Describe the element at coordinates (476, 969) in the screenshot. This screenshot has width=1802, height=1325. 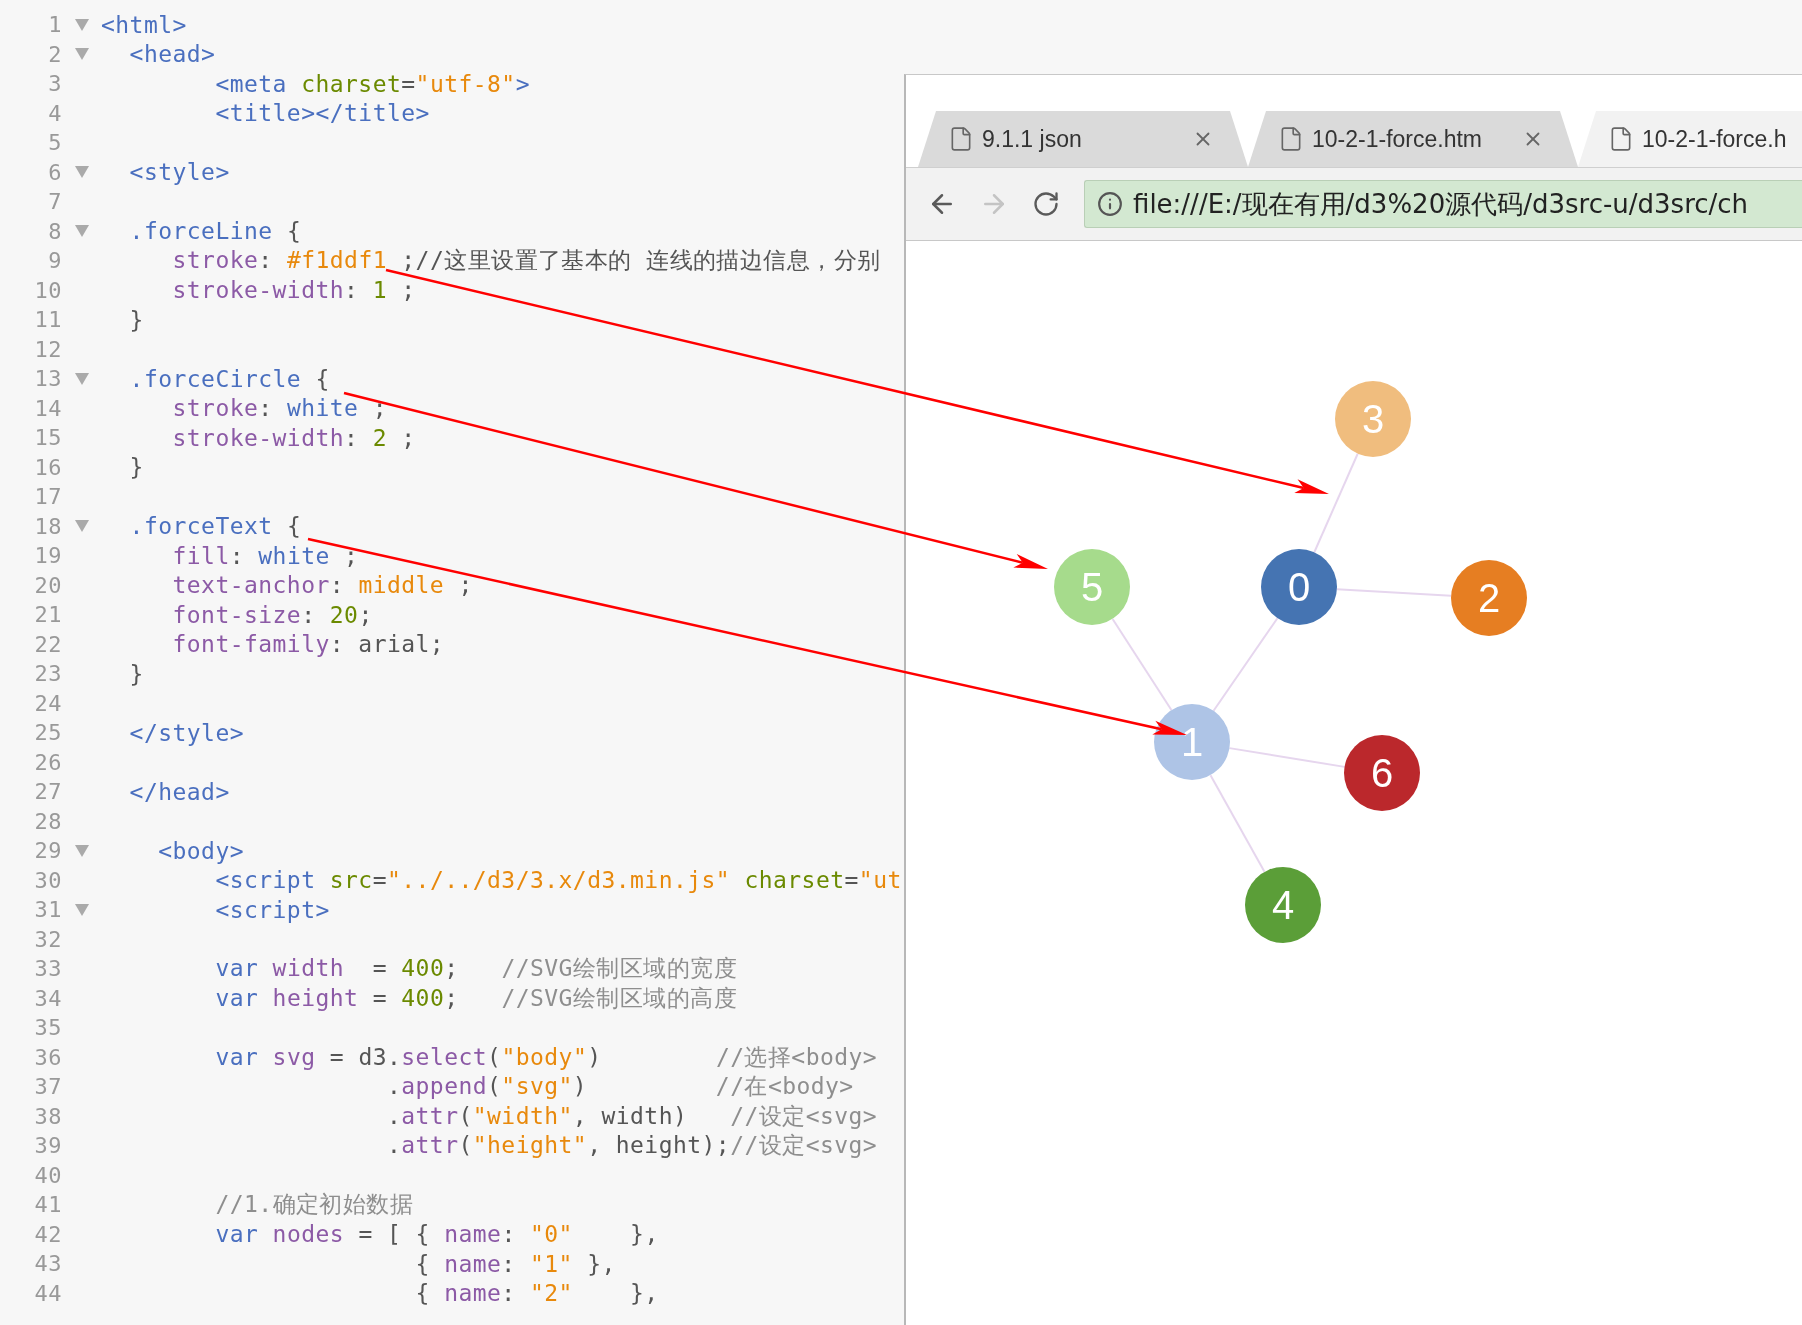
I see `code-line: var width = 400; //SVG绘制区域的宽度` at that location.